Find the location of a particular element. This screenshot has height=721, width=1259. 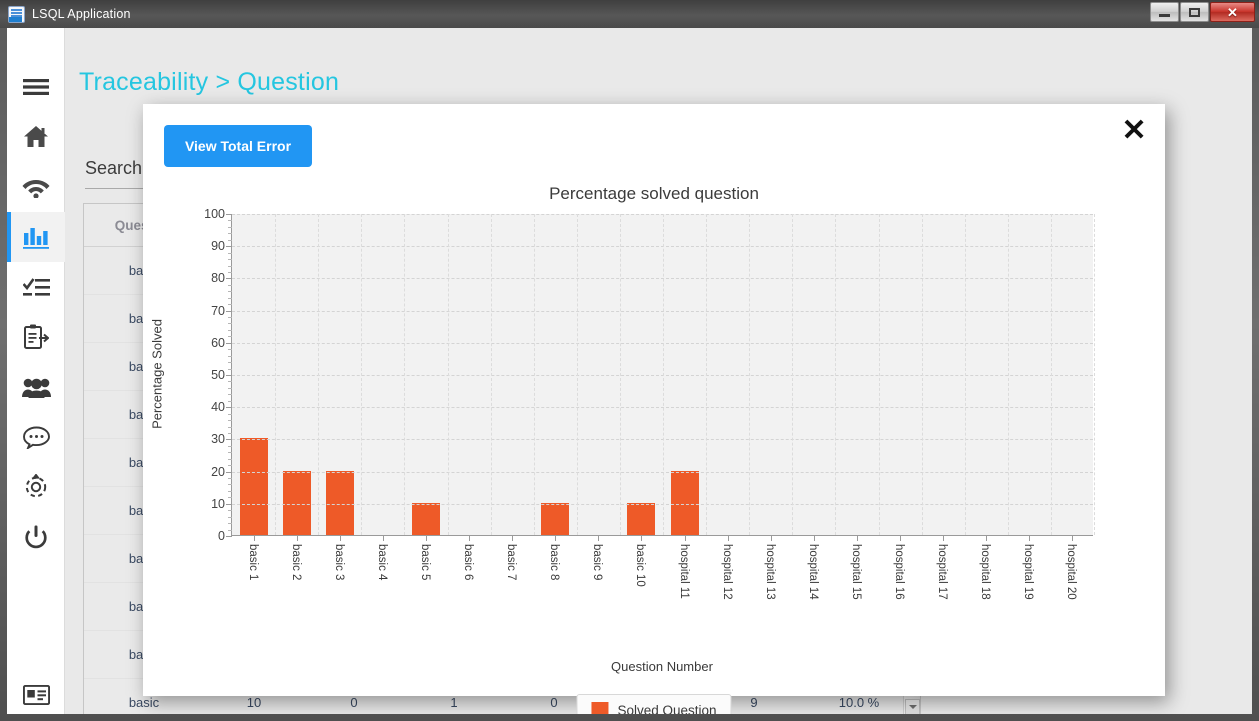

sidebar-item-settings is located at coordinates (36, 487).